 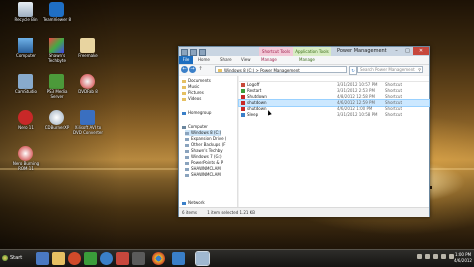 I want to click on desktop-icon-nero-burning-rom: Nero Burning ROM 11, so click(x=26, y=160).